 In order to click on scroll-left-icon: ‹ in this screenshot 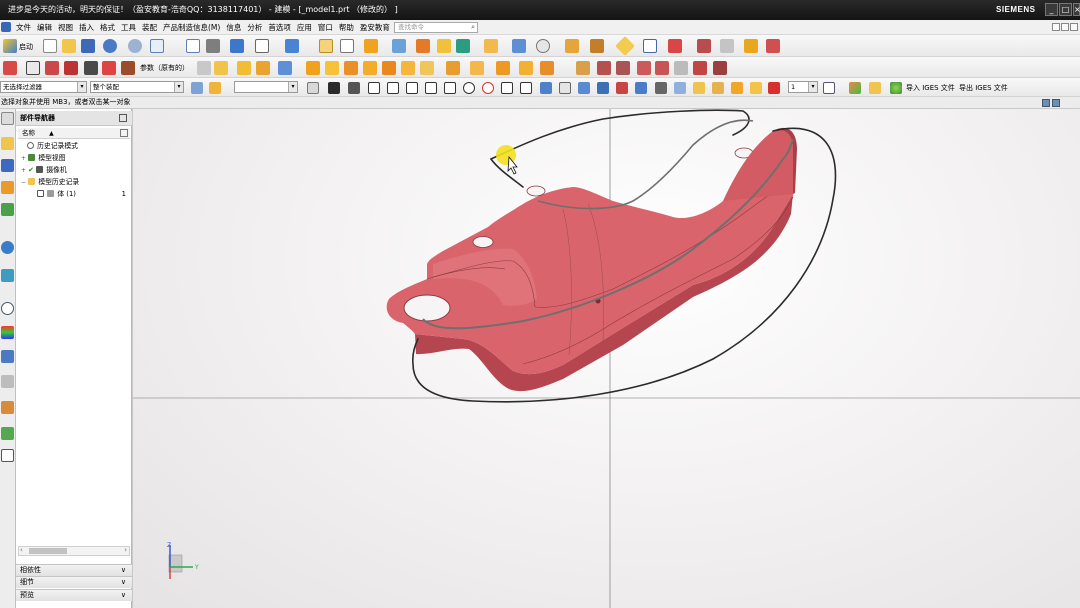, I will do `click(21, 550)`.